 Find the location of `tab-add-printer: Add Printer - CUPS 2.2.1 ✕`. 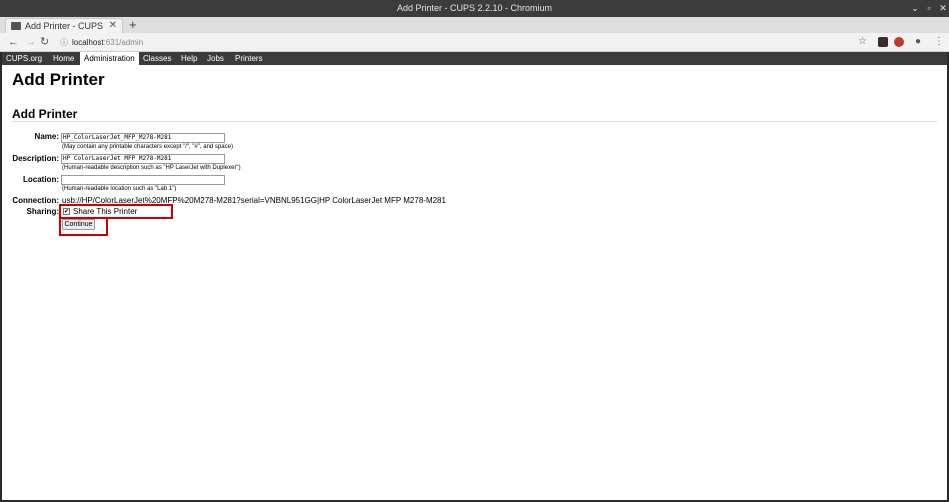

tab-add-printer: Add Printer - CUPS 2.2.1 ✕ is located at coordinates (64, 25).